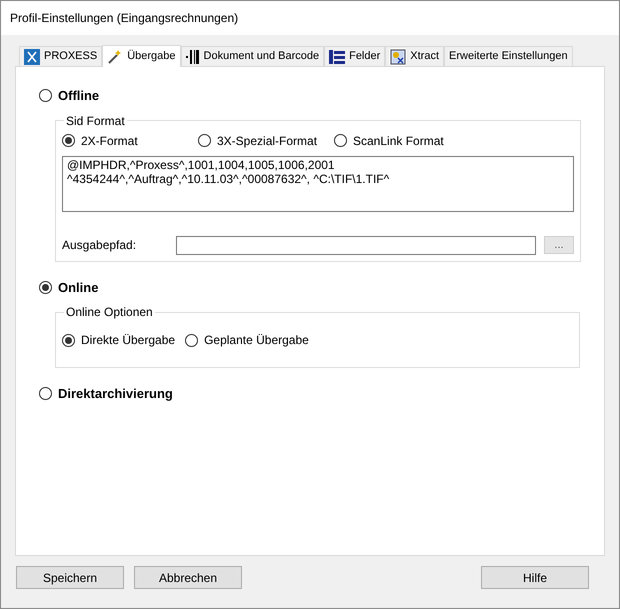  I want to click on list-icon, so click(337, 57).